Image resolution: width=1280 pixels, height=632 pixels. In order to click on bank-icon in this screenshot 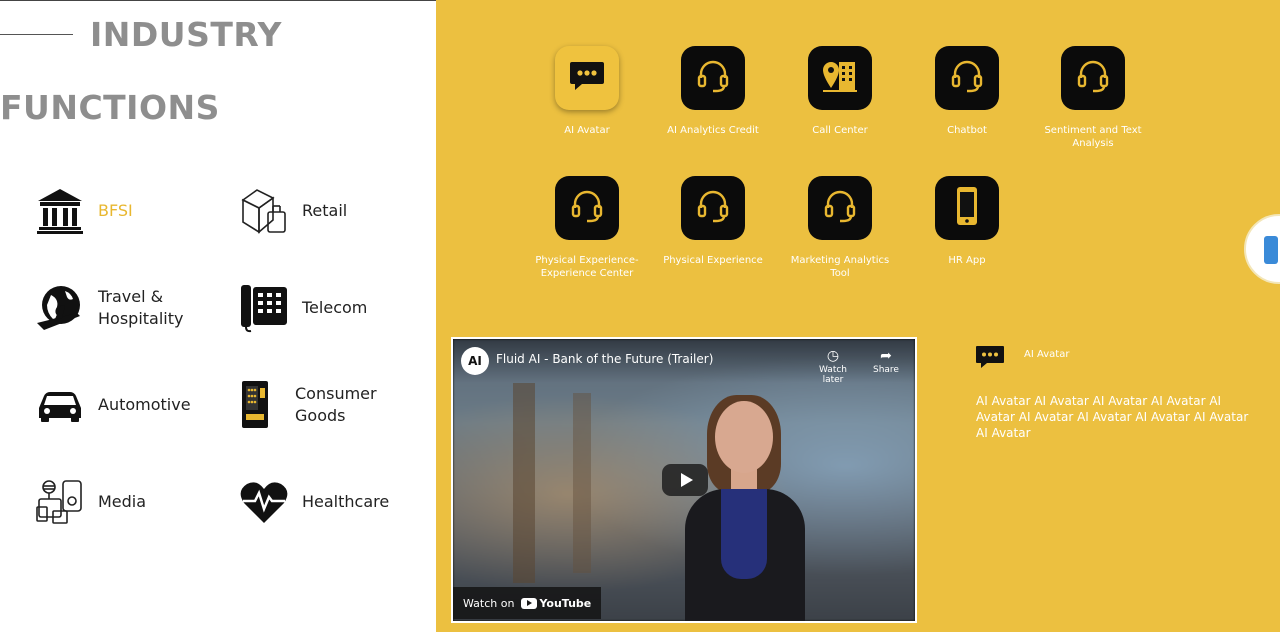, I will do `click(60, 211)`.